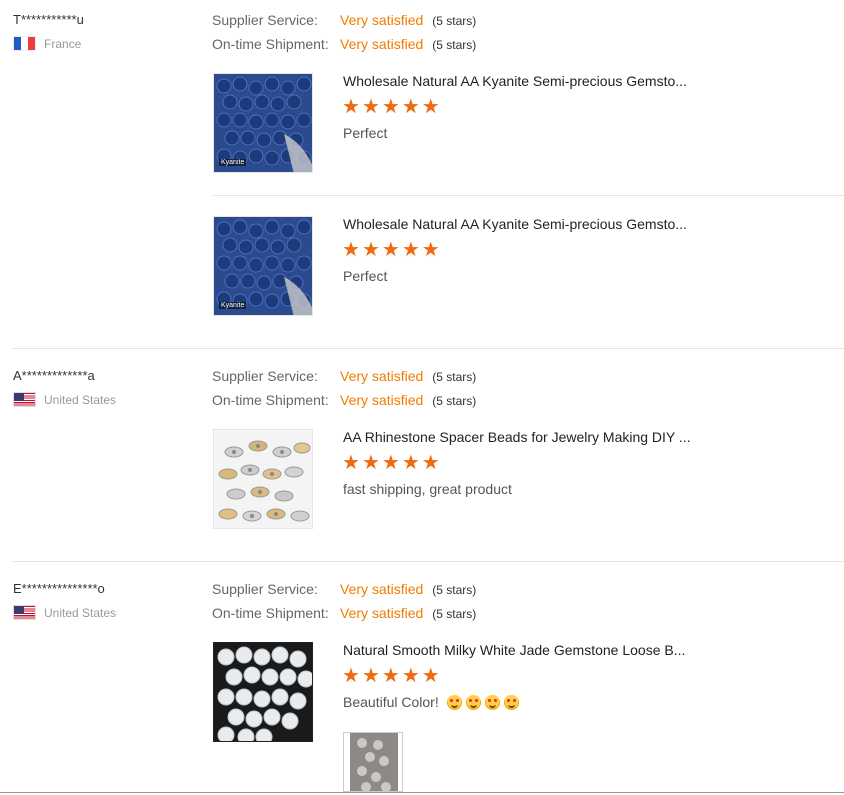  What do you see at coordinates (63, 43) in the screenshot?
I see `country-label: France` at bounding box center [63, 43].